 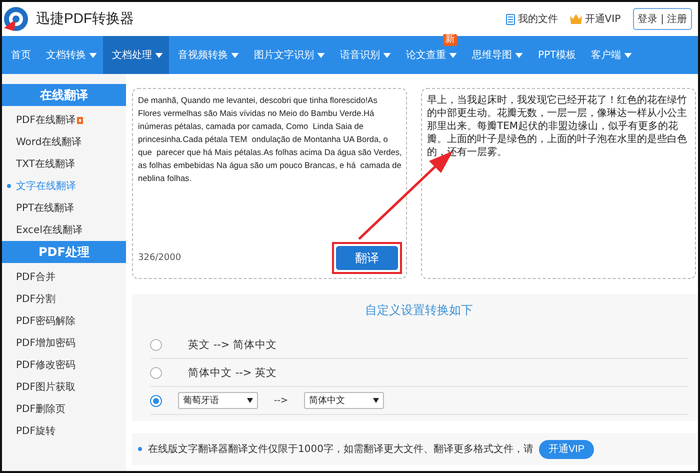 I want to click on sidebar-item: PDF密码解除, so click(x=64, y=321).